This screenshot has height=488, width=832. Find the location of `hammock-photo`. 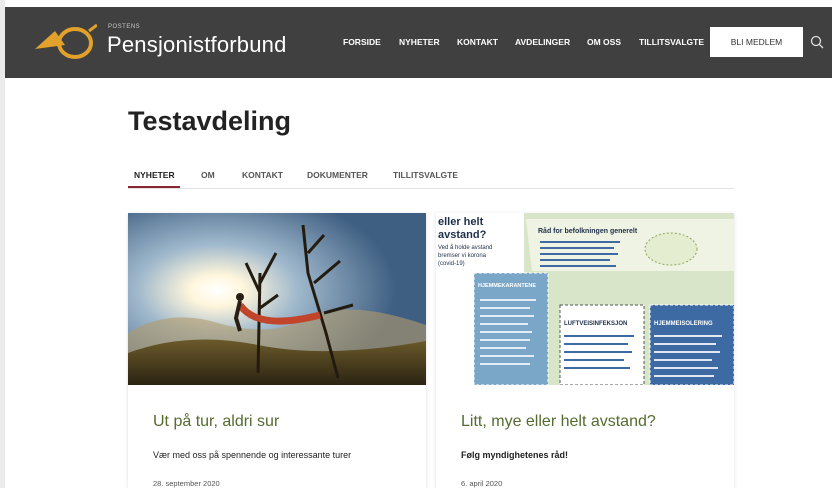

hammock-photo is located at coordinates (277, 299).